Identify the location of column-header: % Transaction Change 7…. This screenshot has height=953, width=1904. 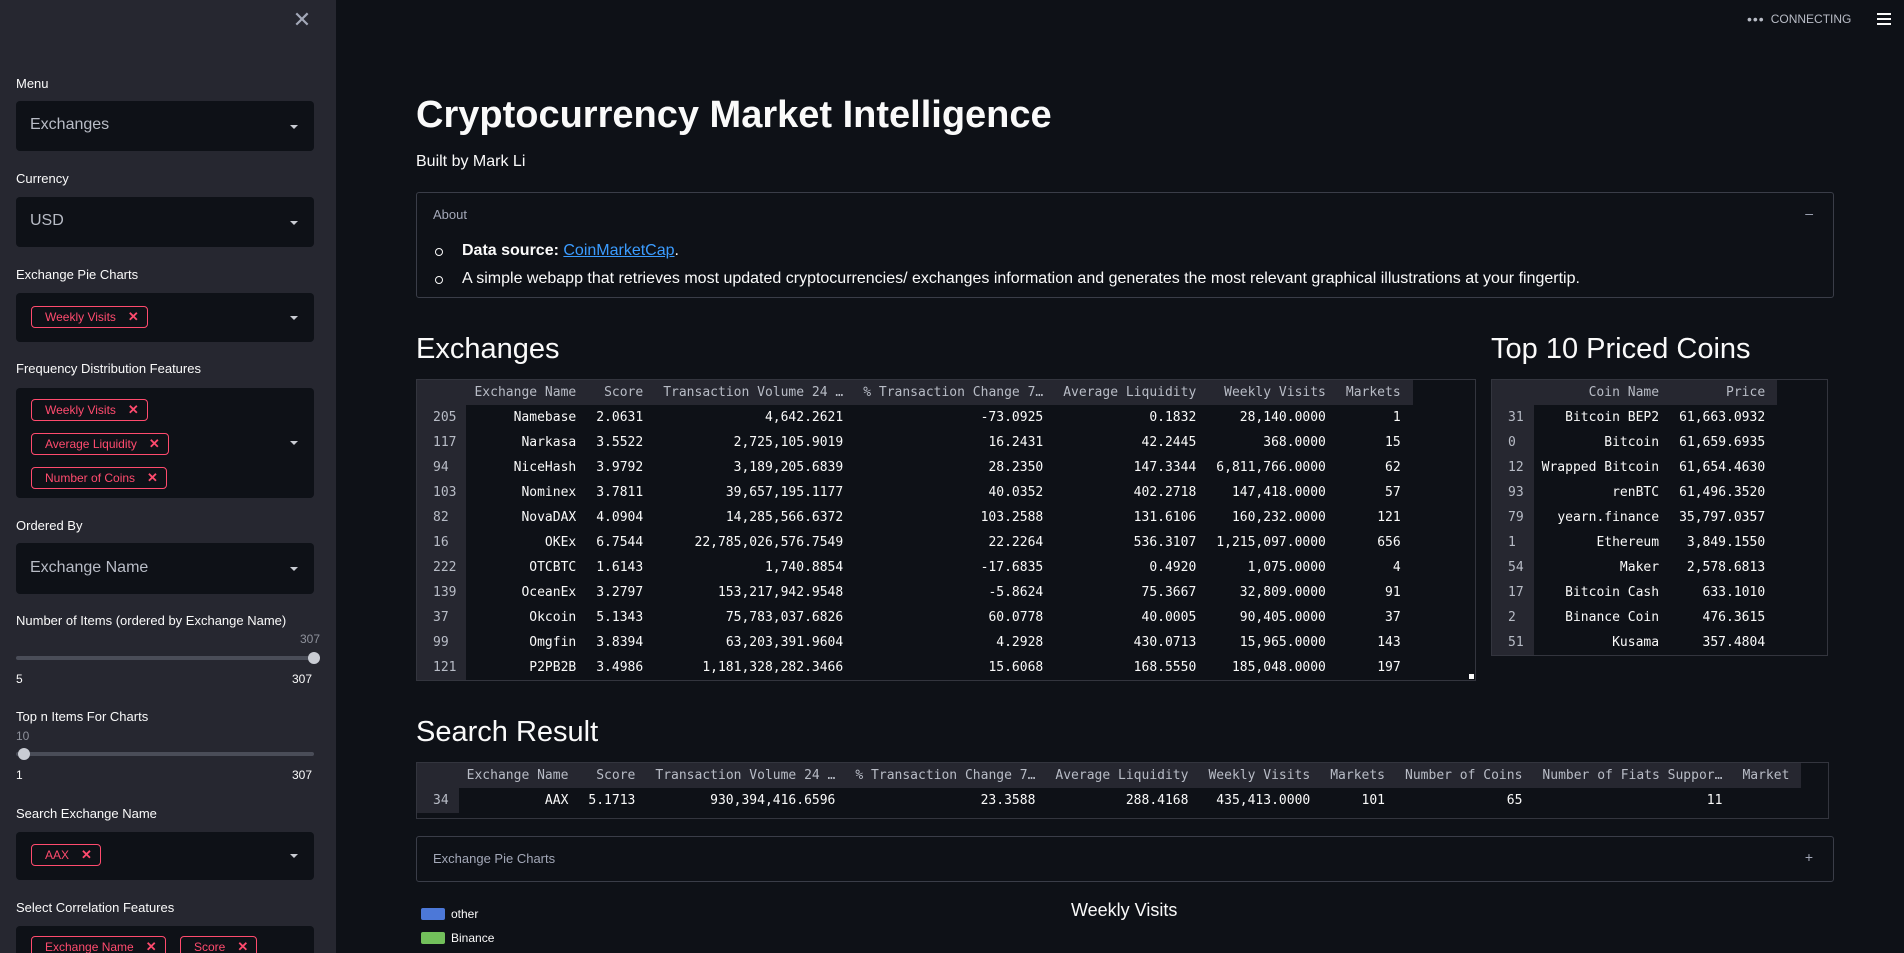
(955, 392).